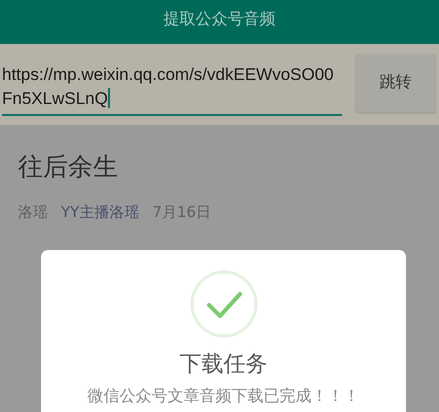  I want to click on article-title: 往后余生, so click(68, 167).